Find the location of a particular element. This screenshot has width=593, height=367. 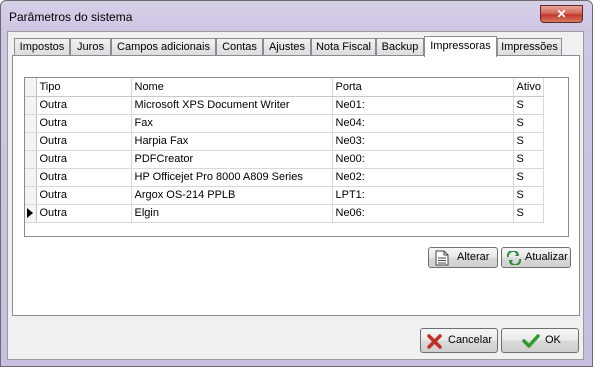

cell-porta: Ne02: is located at coordinates (423, 177).